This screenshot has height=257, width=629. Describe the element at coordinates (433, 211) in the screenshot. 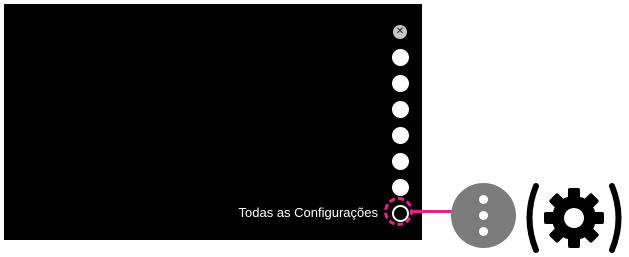

I see `connector-line` at that location.